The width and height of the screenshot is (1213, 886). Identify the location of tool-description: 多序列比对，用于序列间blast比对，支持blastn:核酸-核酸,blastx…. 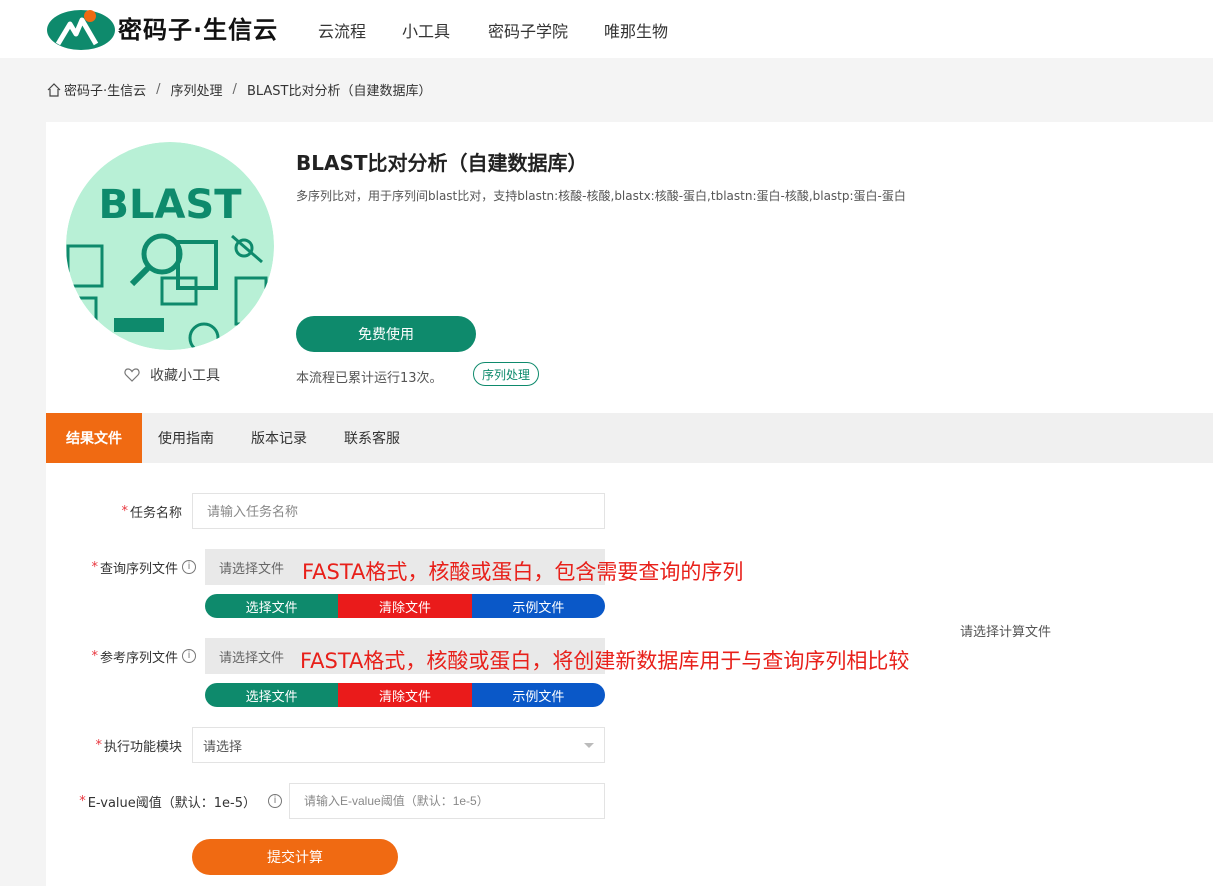
(601, 196).